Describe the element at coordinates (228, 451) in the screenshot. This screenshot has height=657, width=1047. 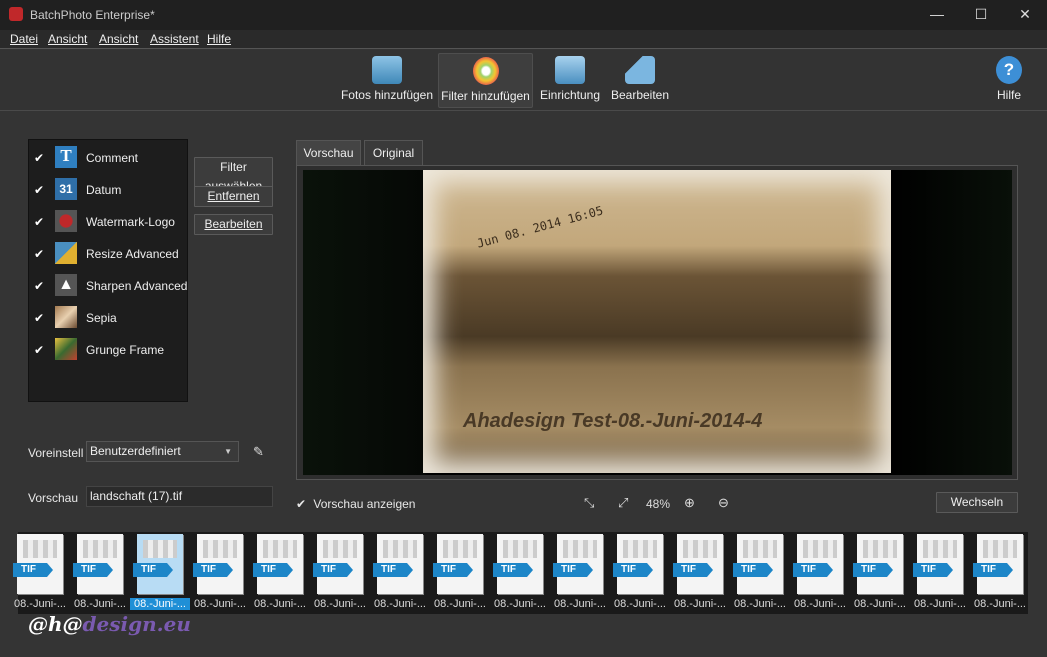
I see `chevron-down-icon: ▼` at that location.